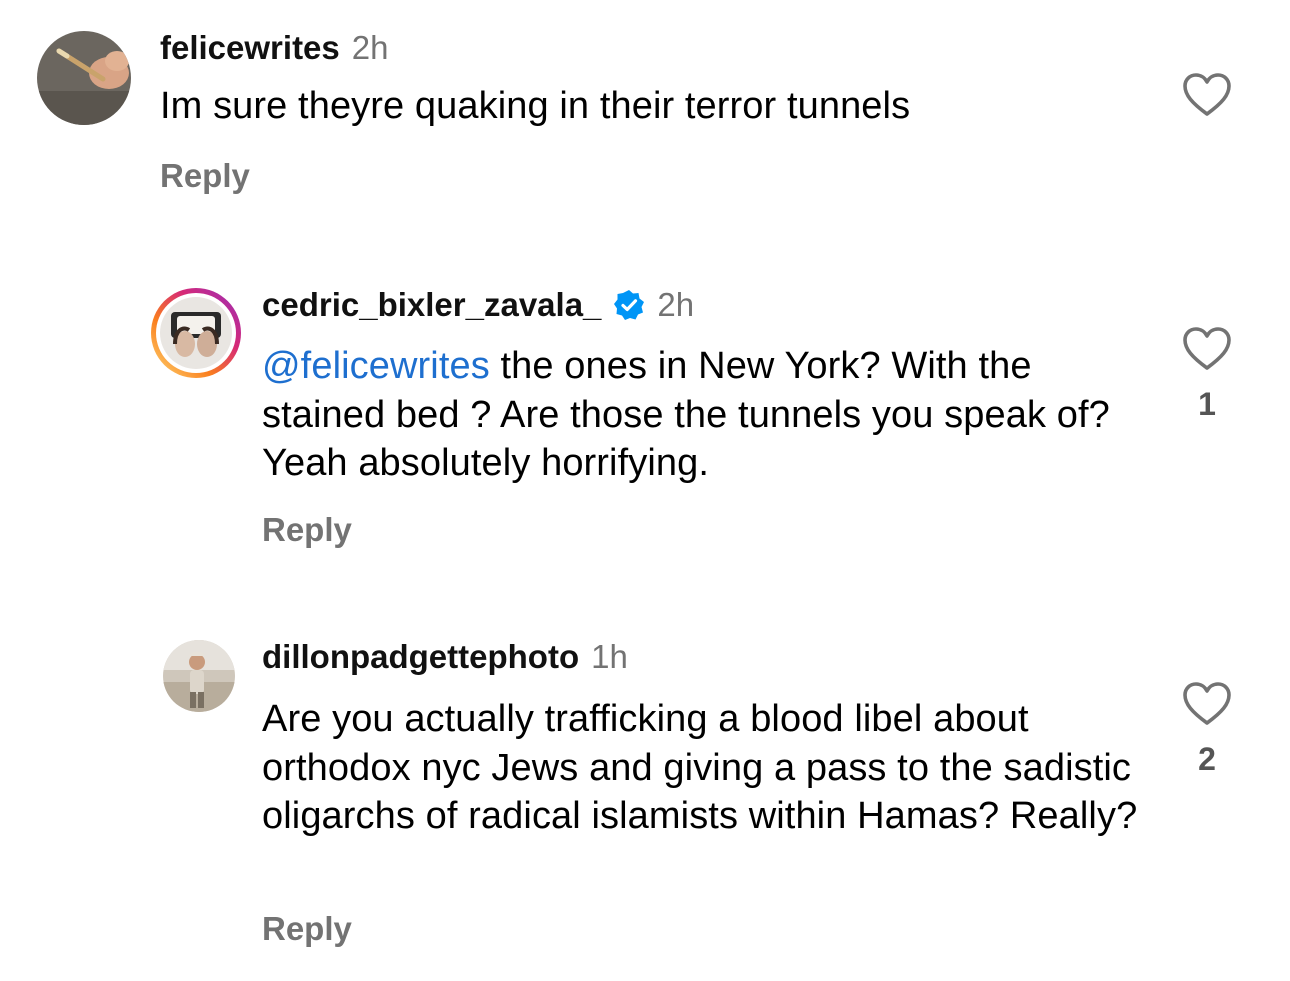 The image size is (1290, 981). I want to click on like-count: 2, so click(1207, 759).